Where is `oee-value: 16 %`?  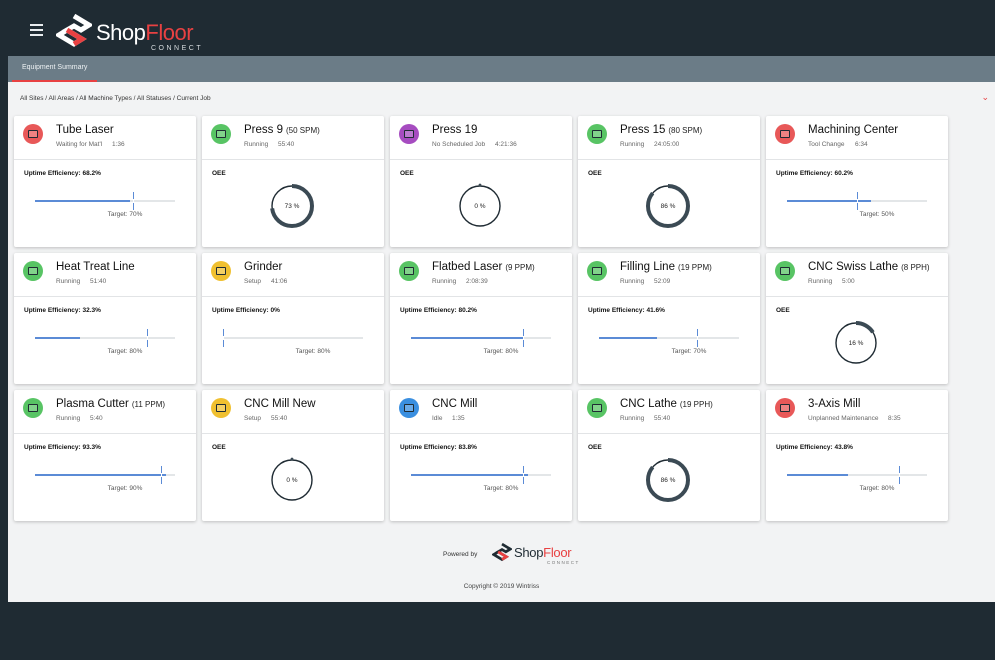 oee-value: 16 % is located at coordinates (856, 343).